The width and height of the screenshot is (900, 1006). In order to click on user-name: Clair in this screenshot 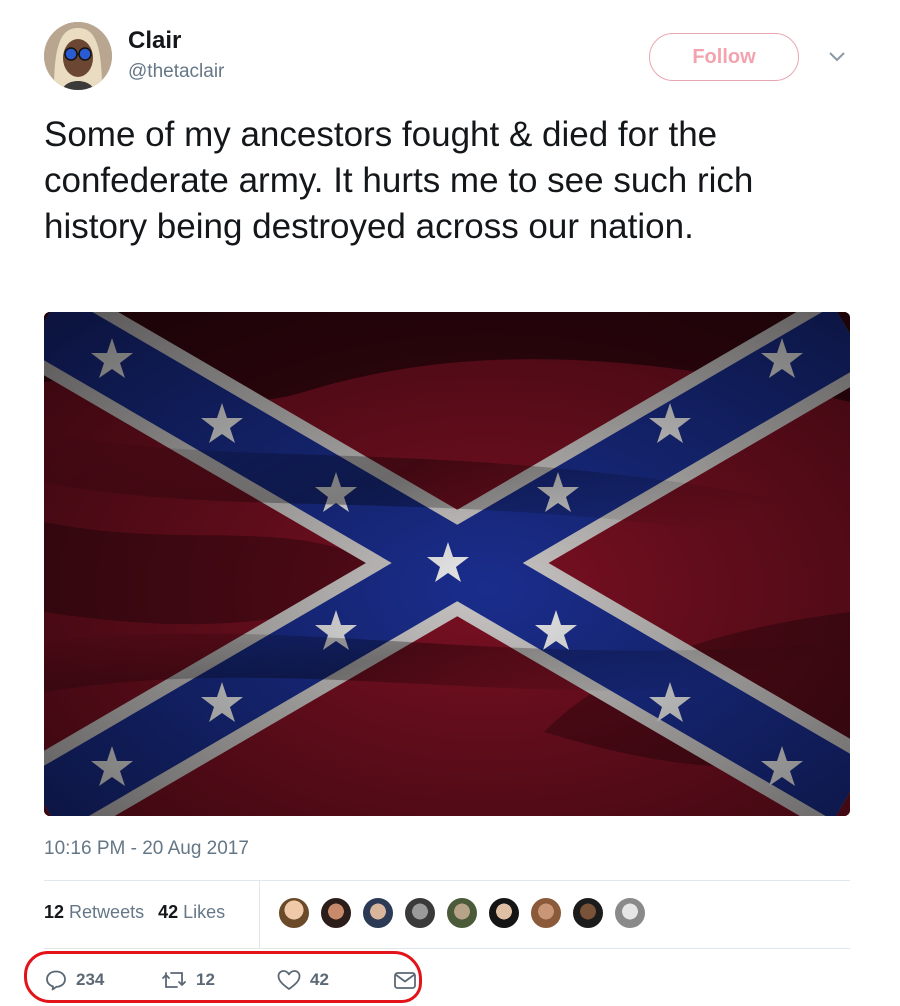, I will do `click(154, 41)`.